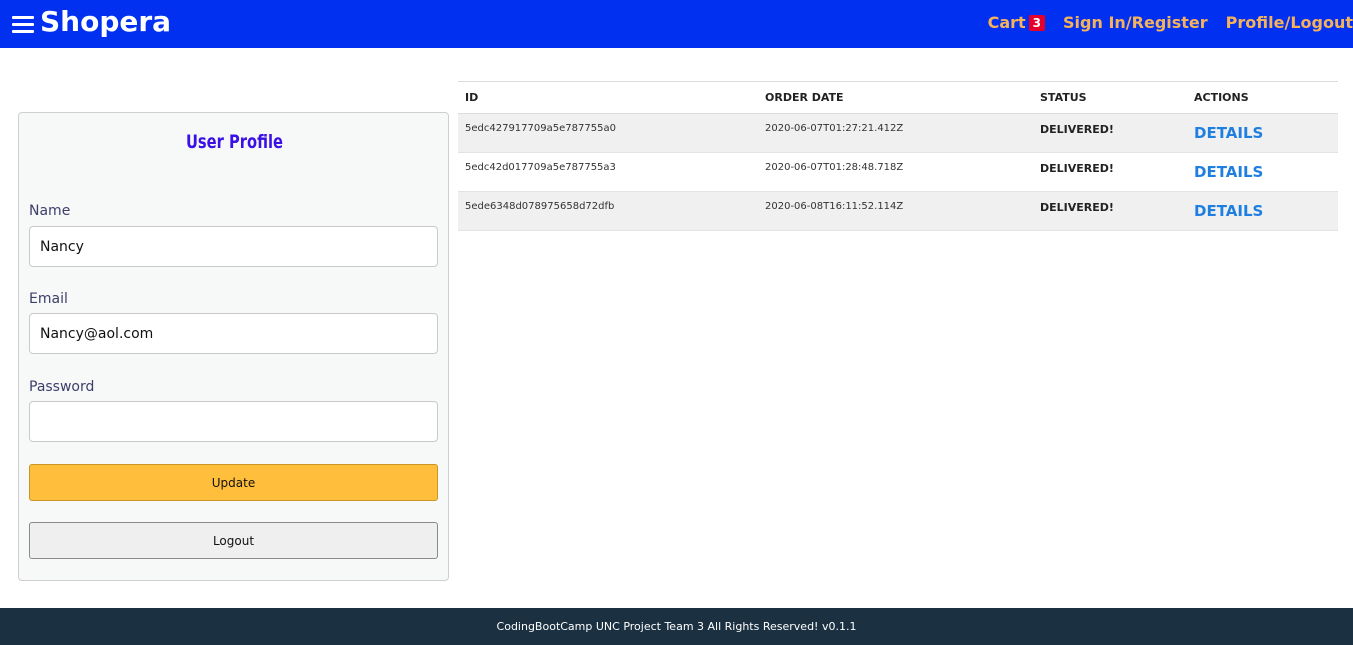  I want to click on name-label: Name, so click(50, 211).